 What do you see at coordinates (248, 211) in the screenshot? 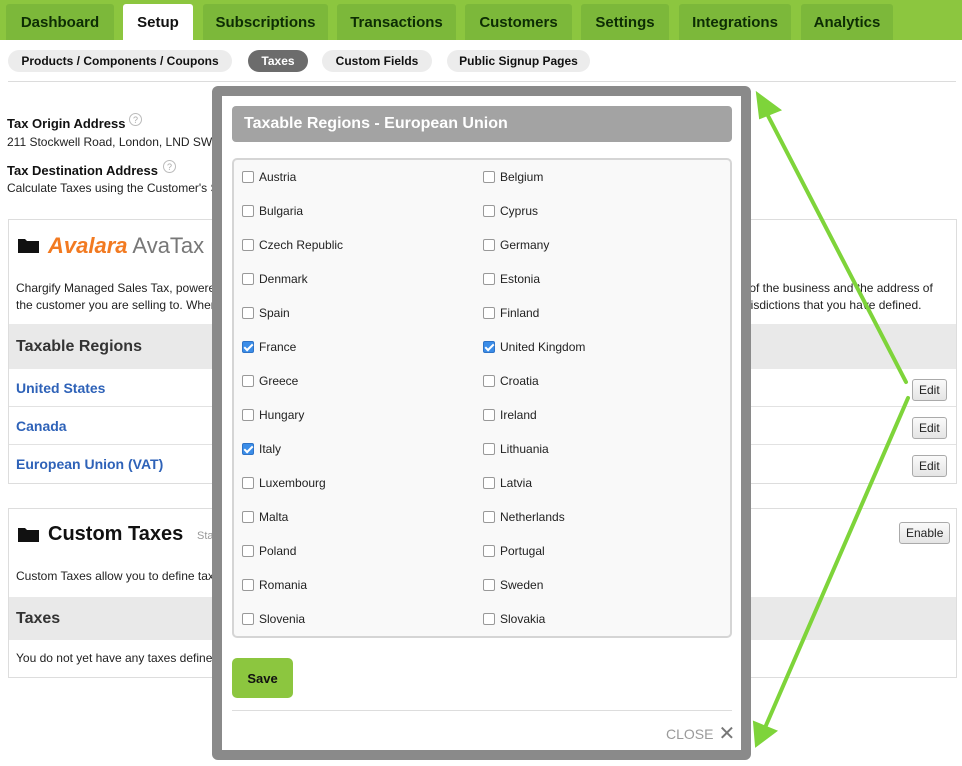
I see `checkbox-bulgaria` at bounding box center [248, 211].